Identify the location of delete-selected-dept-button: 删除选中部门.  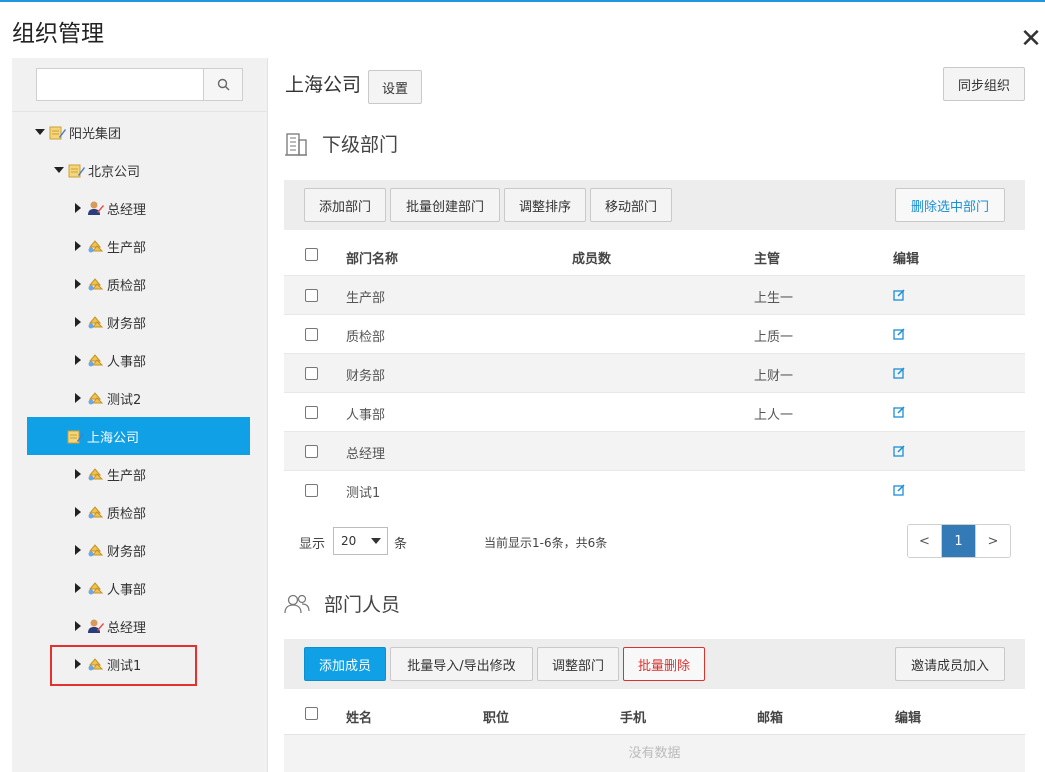
(950, 205).